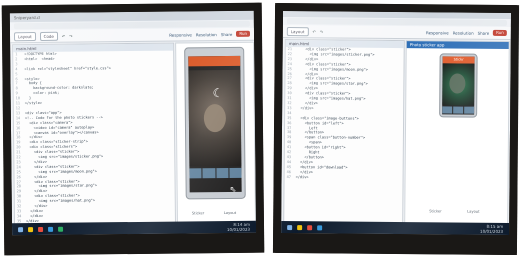  I want to click on line-text: </style>, so click(33, 103).